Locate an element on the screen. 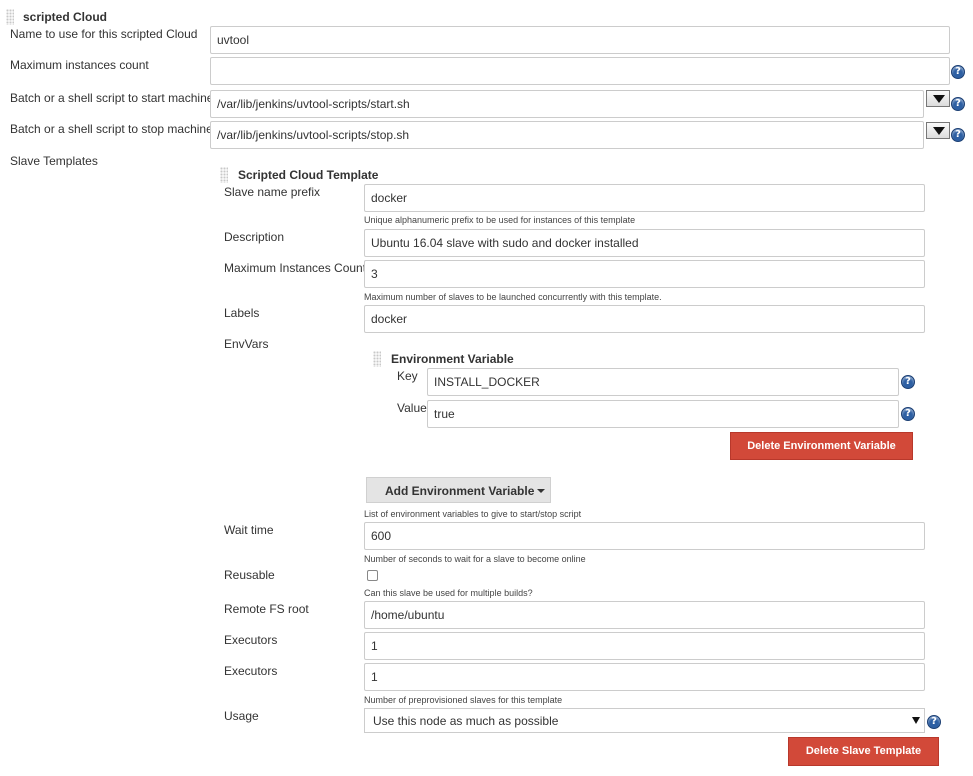  max-count-label: Maximum Instances Count is located at coordinates (295, 268).